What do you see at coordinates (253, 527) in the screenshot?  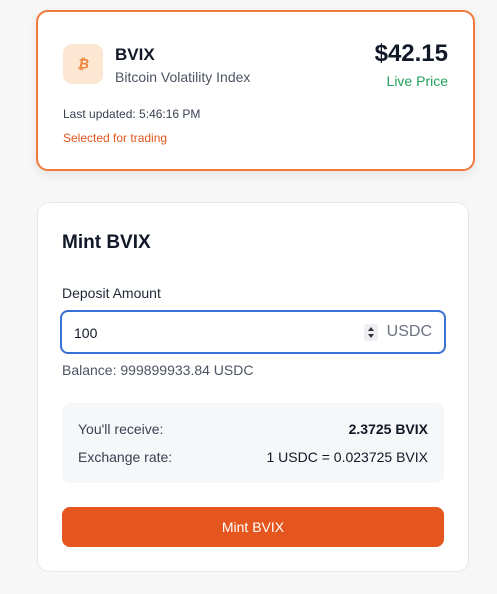 I see `mint-button: Mint BVIX` at bounding box center [253, 527].